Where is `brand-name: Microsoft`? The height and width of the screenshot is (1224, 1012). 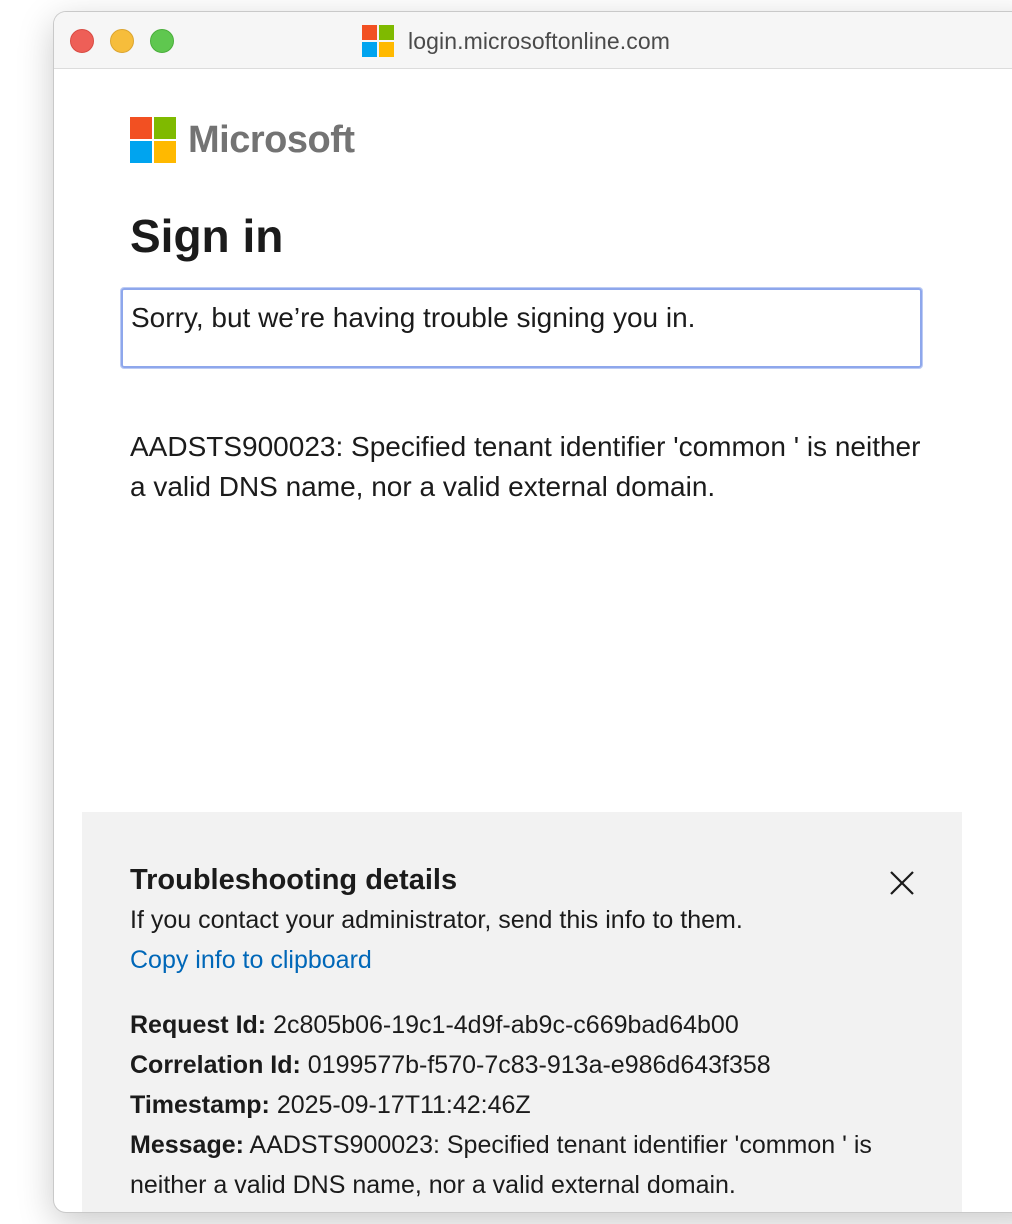 brand-name: Microsoft is located at coordinates (271, 139).